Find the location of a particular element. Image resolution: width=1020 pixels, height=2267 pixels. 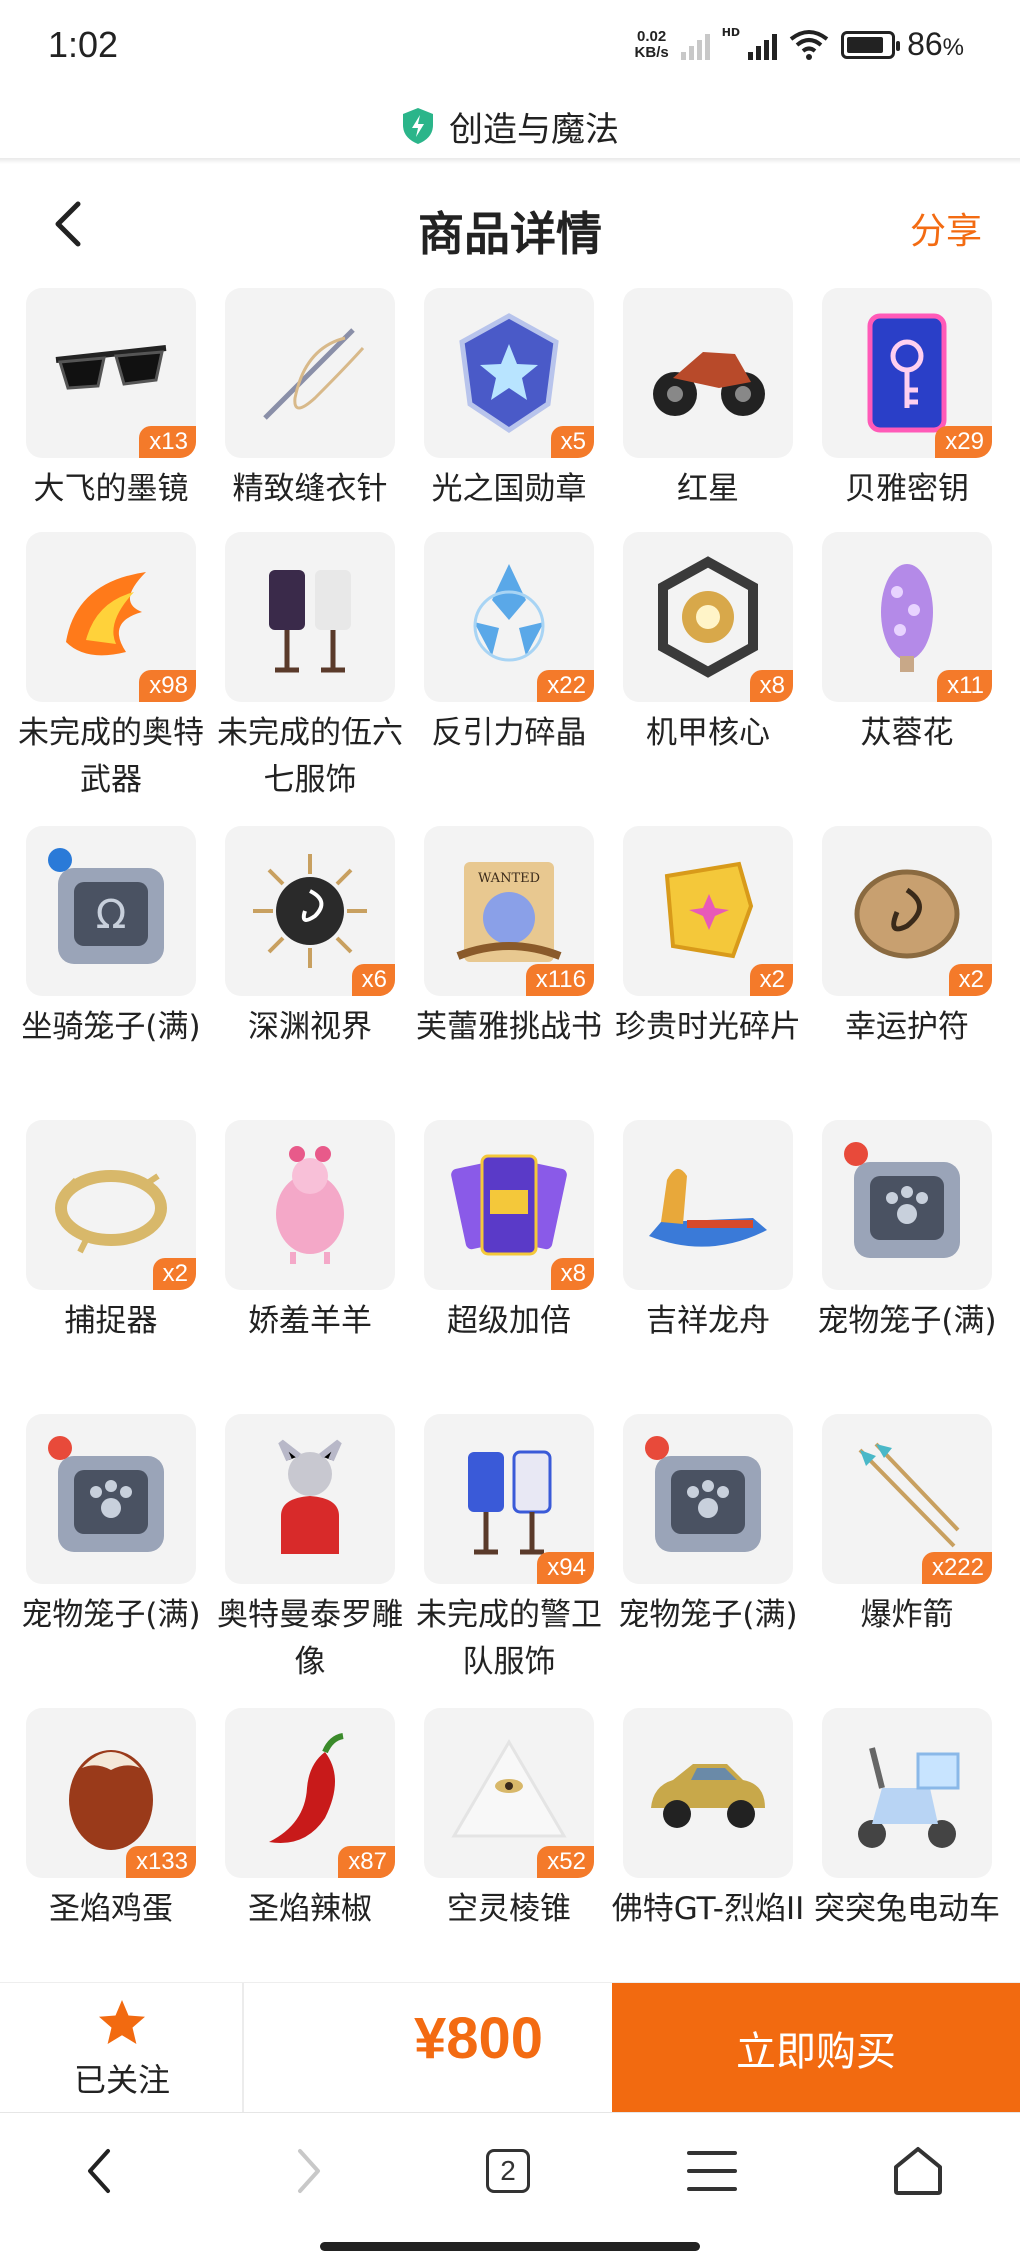

item-card: WANTED x116 芙蕾雅挑战书 is located at coordinates (517, 973).